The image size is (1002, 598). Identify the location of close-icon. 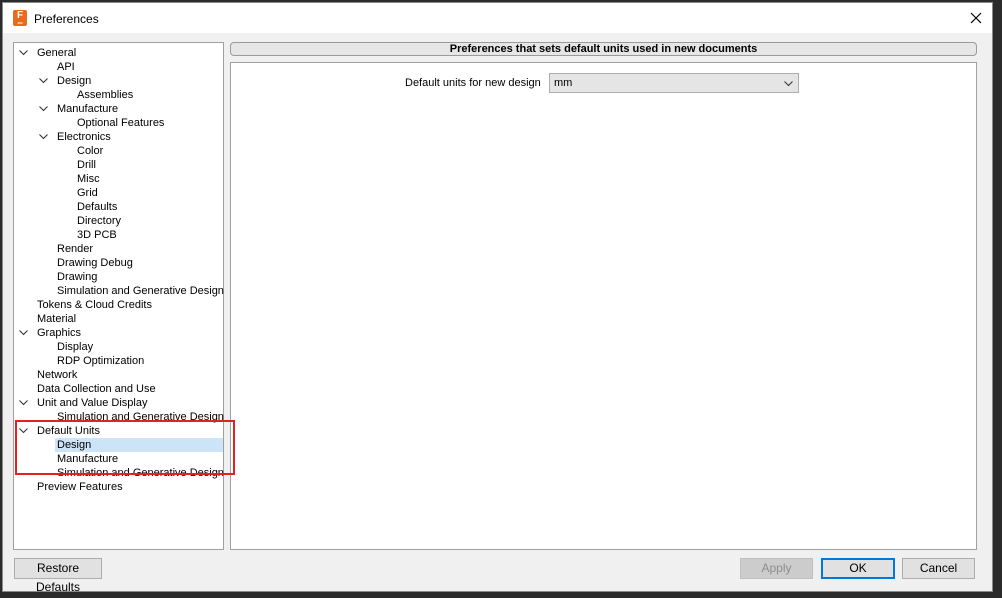
(976, 18).